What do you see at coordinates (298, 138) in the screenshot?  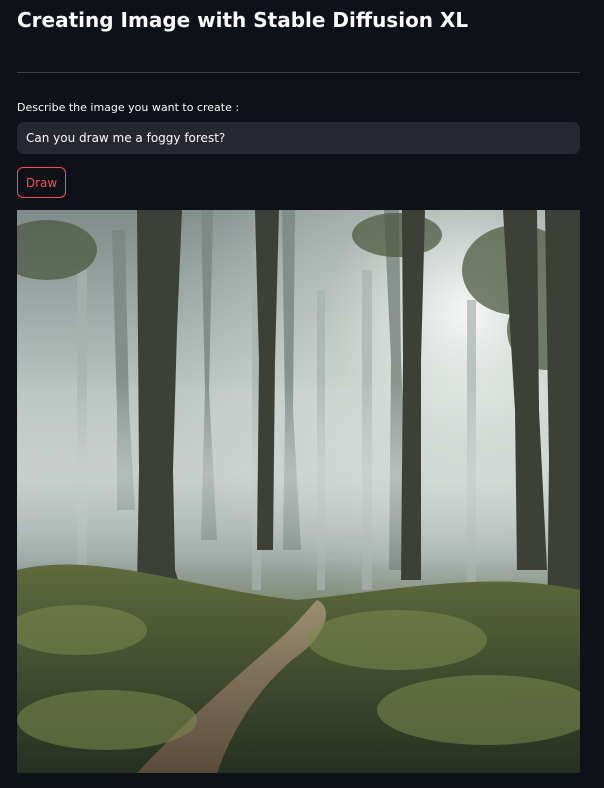 I see `prompt-input` at bounding box center [298, 138].